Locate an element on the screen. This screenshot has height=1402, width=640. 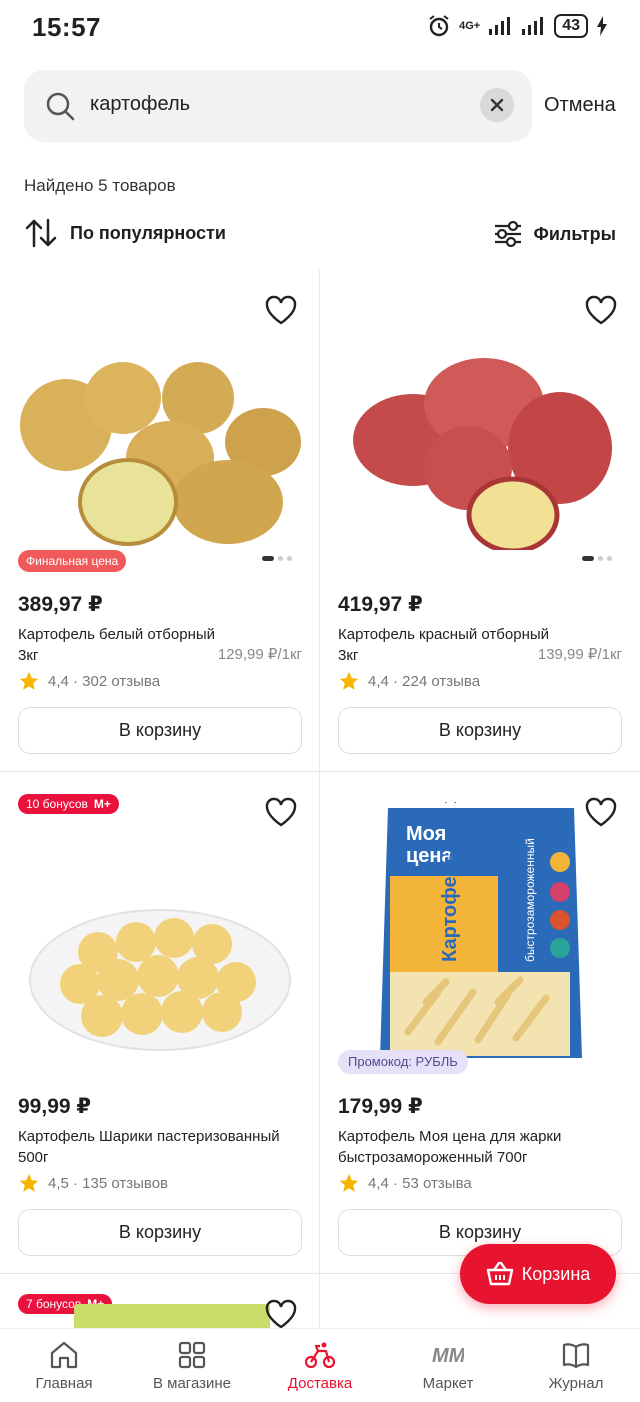
results-count: Найдено 5 товаров is located at coordinates (100, 185).